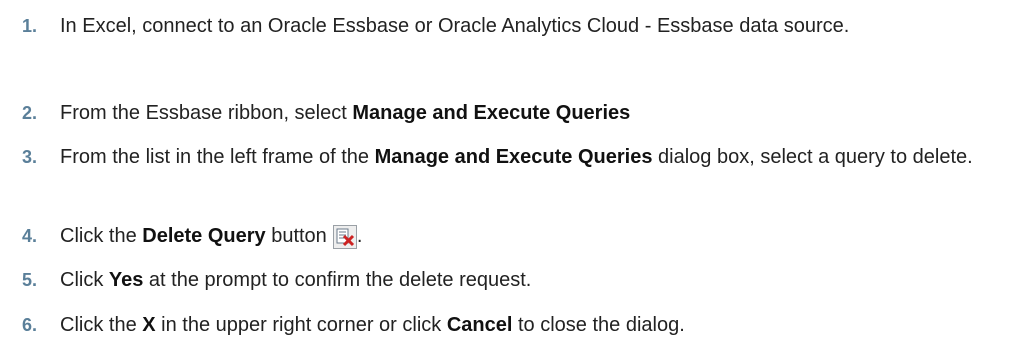 This screenshot has width=1024, height=352. I want to click on step-4-post-text: button, so click(296, 236).